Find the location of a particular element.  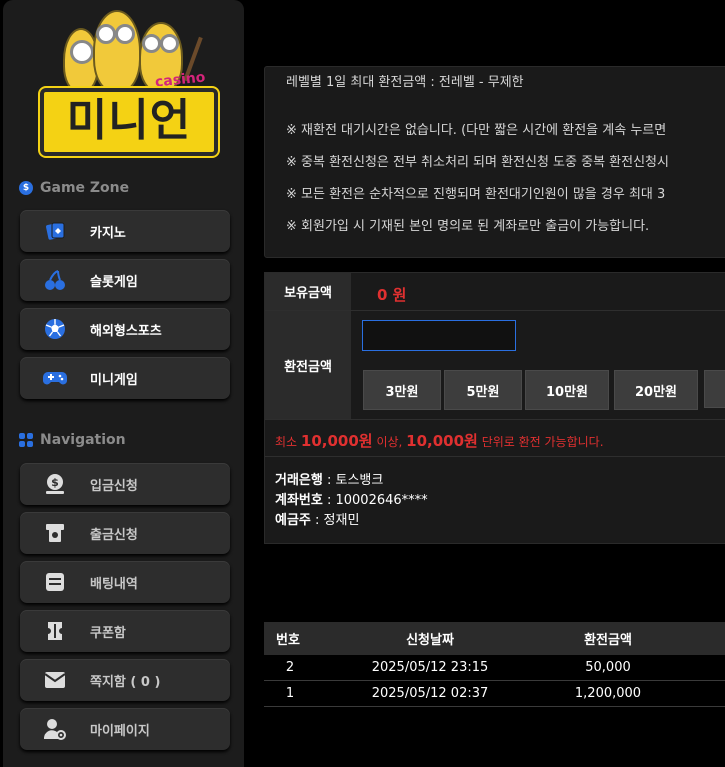

quick-amount-200000-button: 20만원 is located at coordinates (656, 390).